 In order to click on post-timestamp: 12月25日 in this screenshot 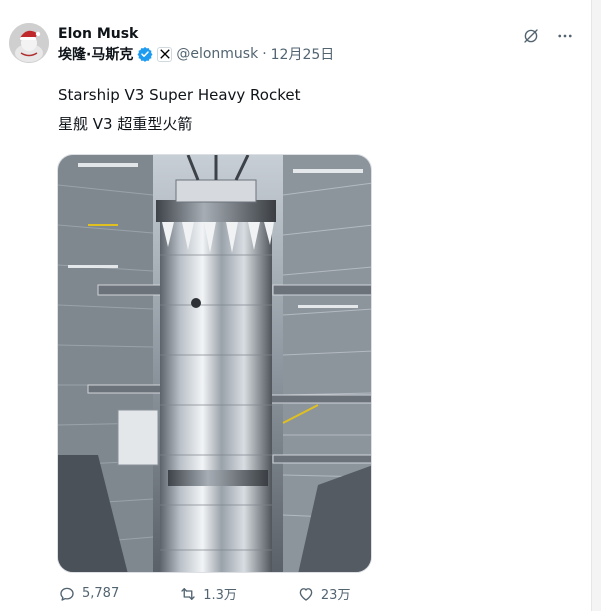, I will do `click(303, 54)`.